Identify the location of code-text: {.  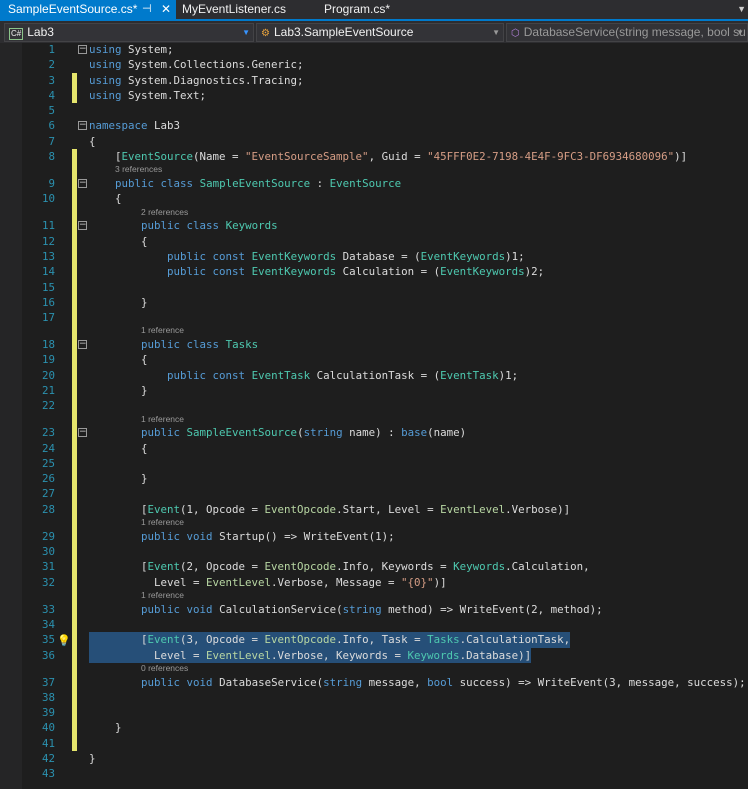
(105, 198).